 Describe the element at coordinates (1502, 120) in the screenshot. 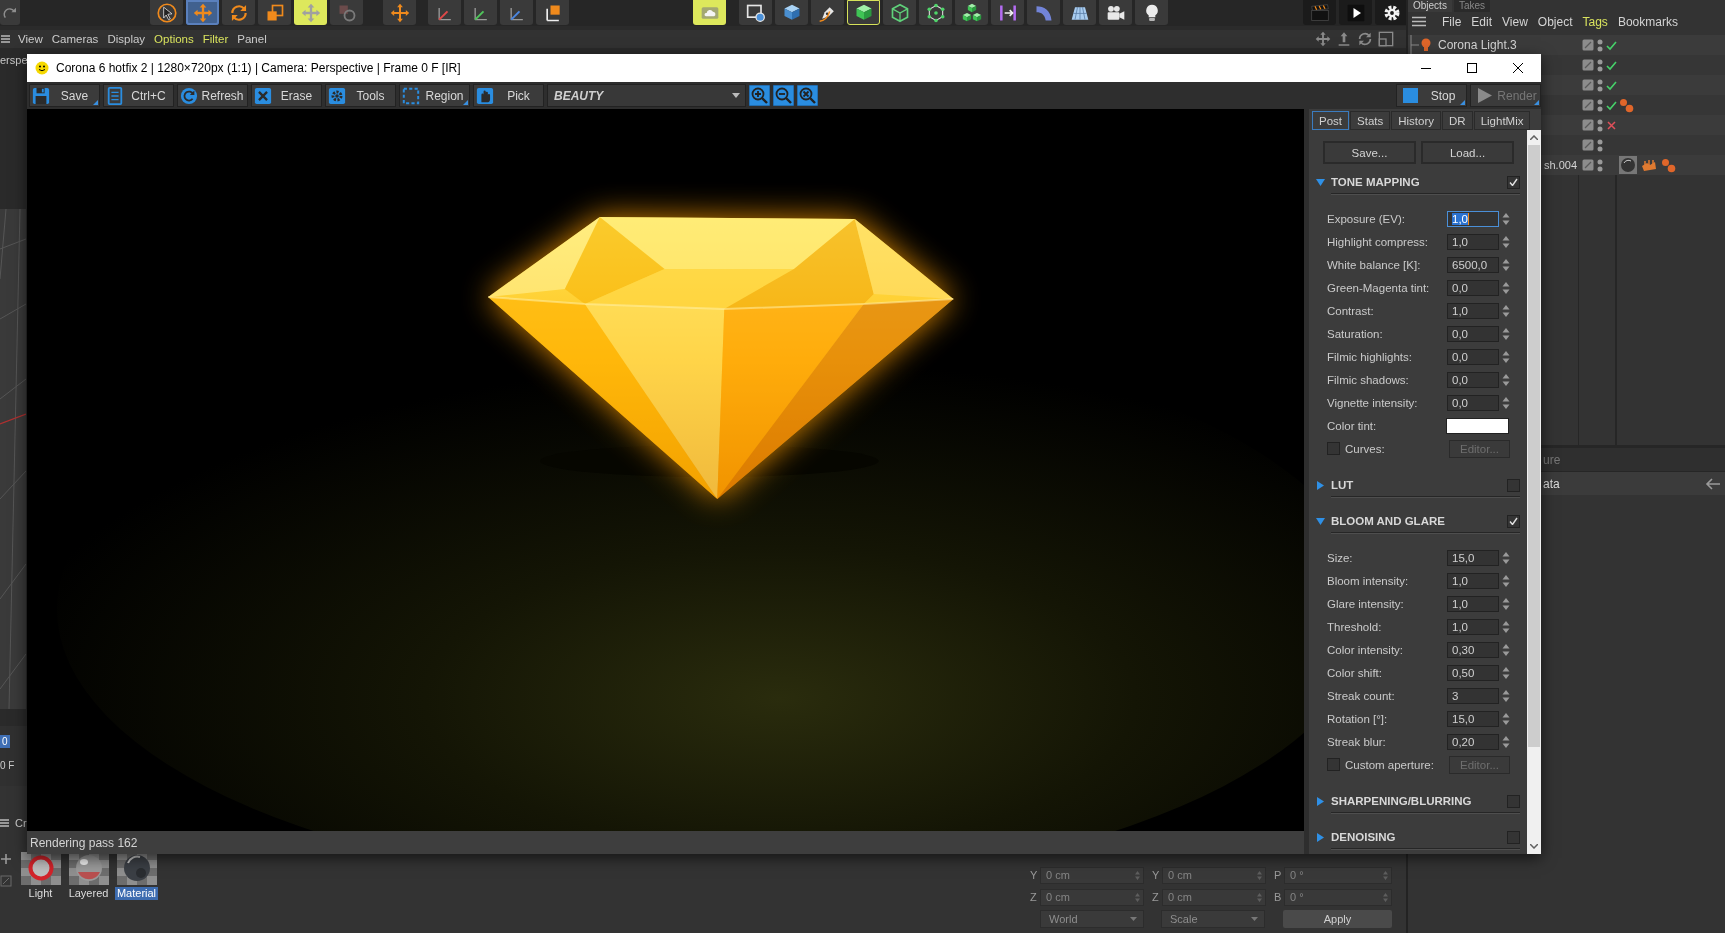

I see `panel-tab: LightMix` at that location.